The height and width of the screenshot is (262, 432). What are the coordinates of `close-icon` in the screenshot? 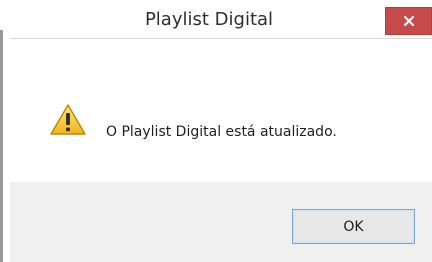 It's located at (408, 21).